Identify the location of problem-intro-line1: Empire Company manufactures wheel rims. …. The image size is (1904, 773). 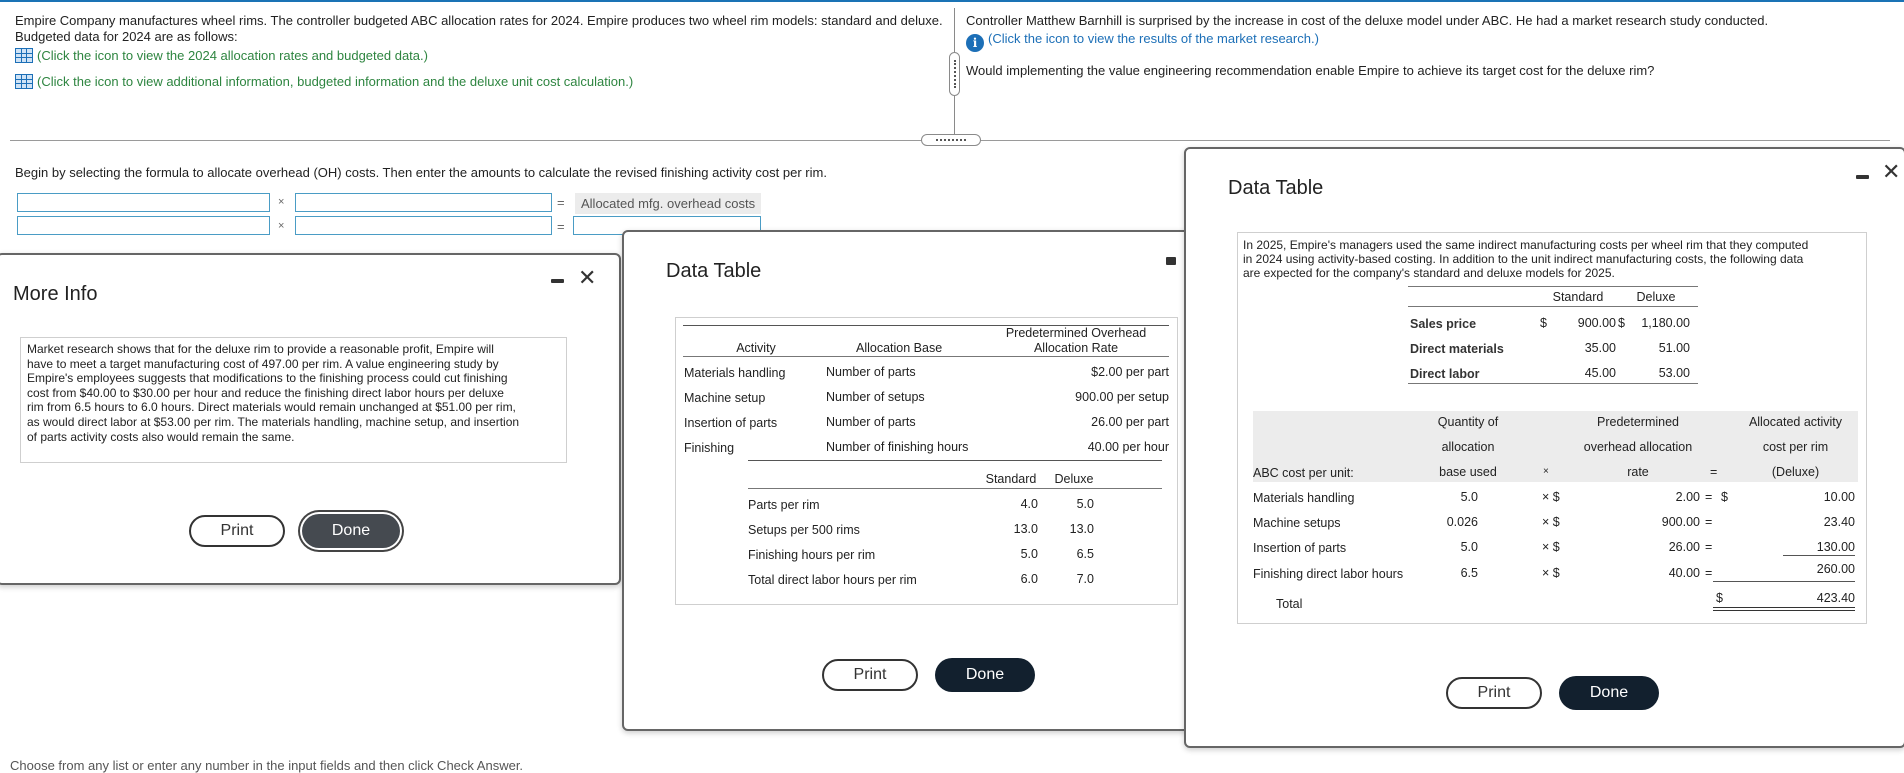
(479, 20).